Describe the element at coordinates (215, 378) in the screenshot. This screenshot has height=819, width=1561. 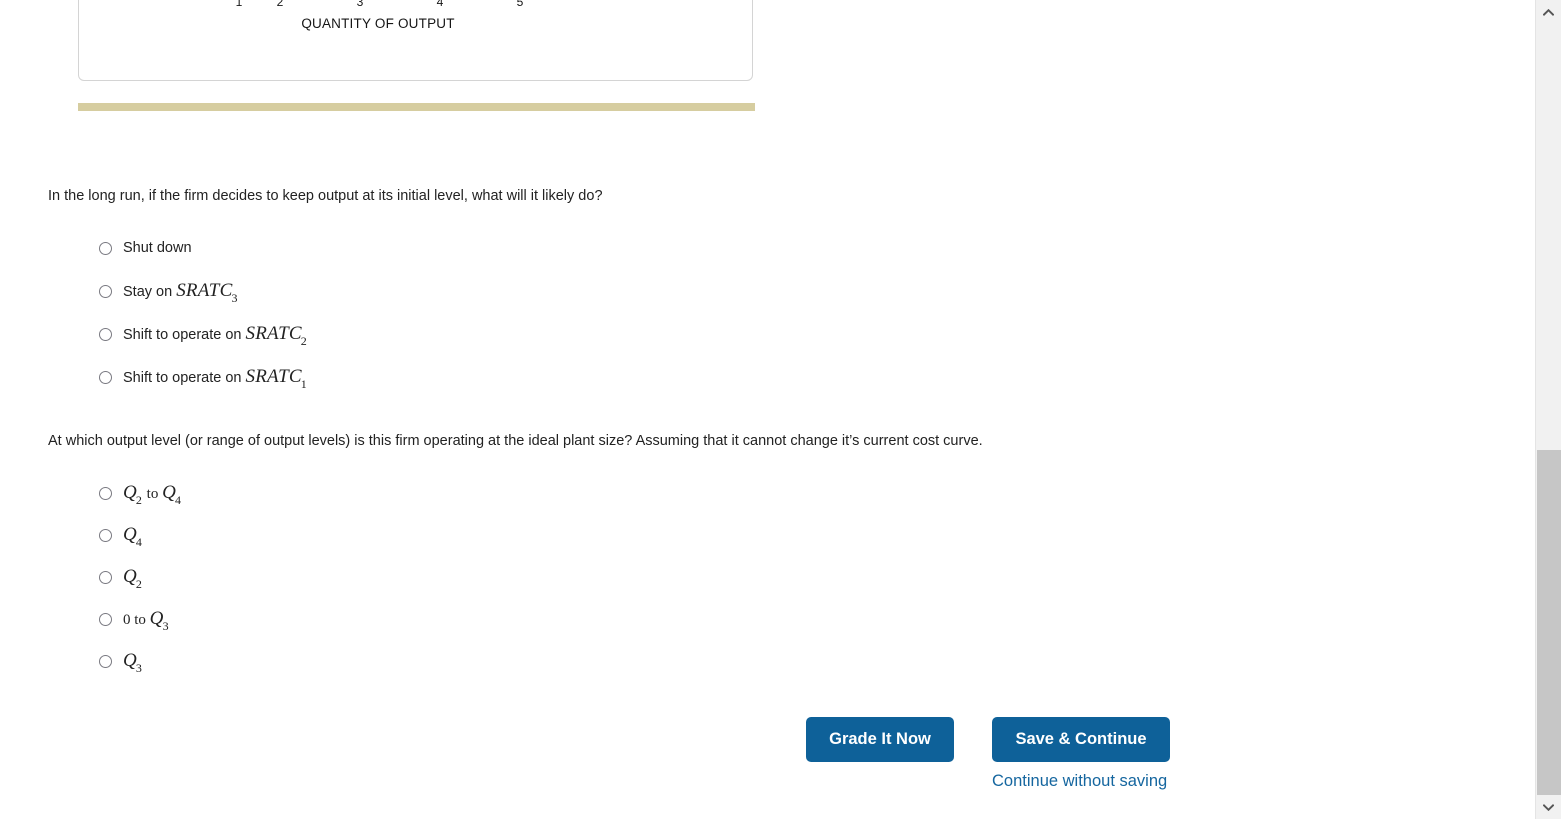
I see `option-q1-shift-to-sratc1-label: Shift to operate on SRATC1` at that location.